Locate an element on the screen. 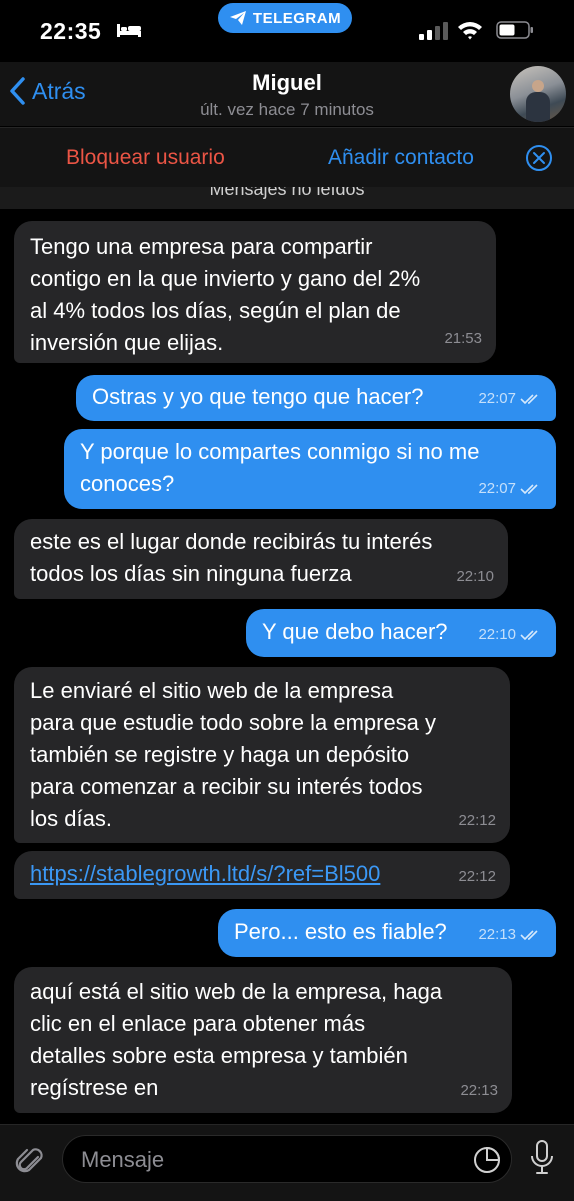 This screenshot has height=1201, width=574. close-icon is located at coordinates (539, 158).